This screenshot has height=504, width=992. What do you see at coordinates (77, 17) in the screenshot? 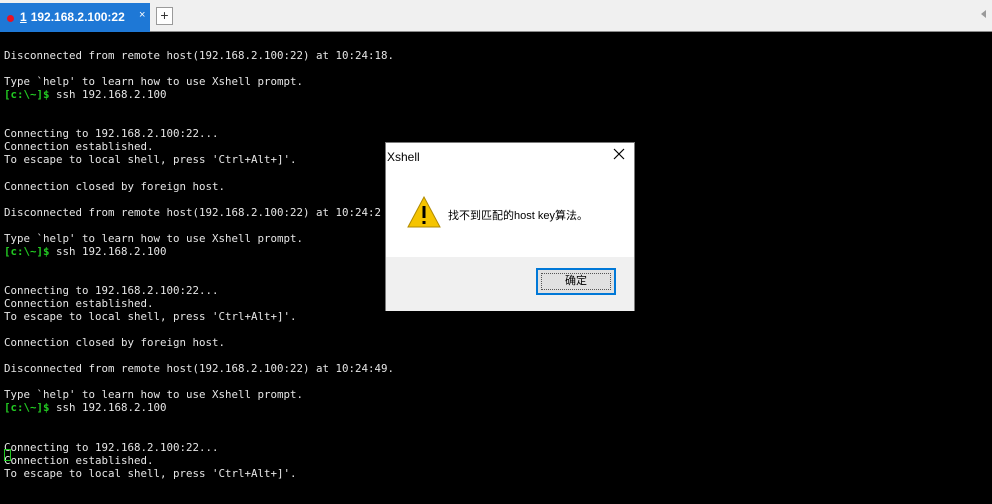
I see `session-tab-title: 192.168.2.100:22` at bounding box center [77, 17].